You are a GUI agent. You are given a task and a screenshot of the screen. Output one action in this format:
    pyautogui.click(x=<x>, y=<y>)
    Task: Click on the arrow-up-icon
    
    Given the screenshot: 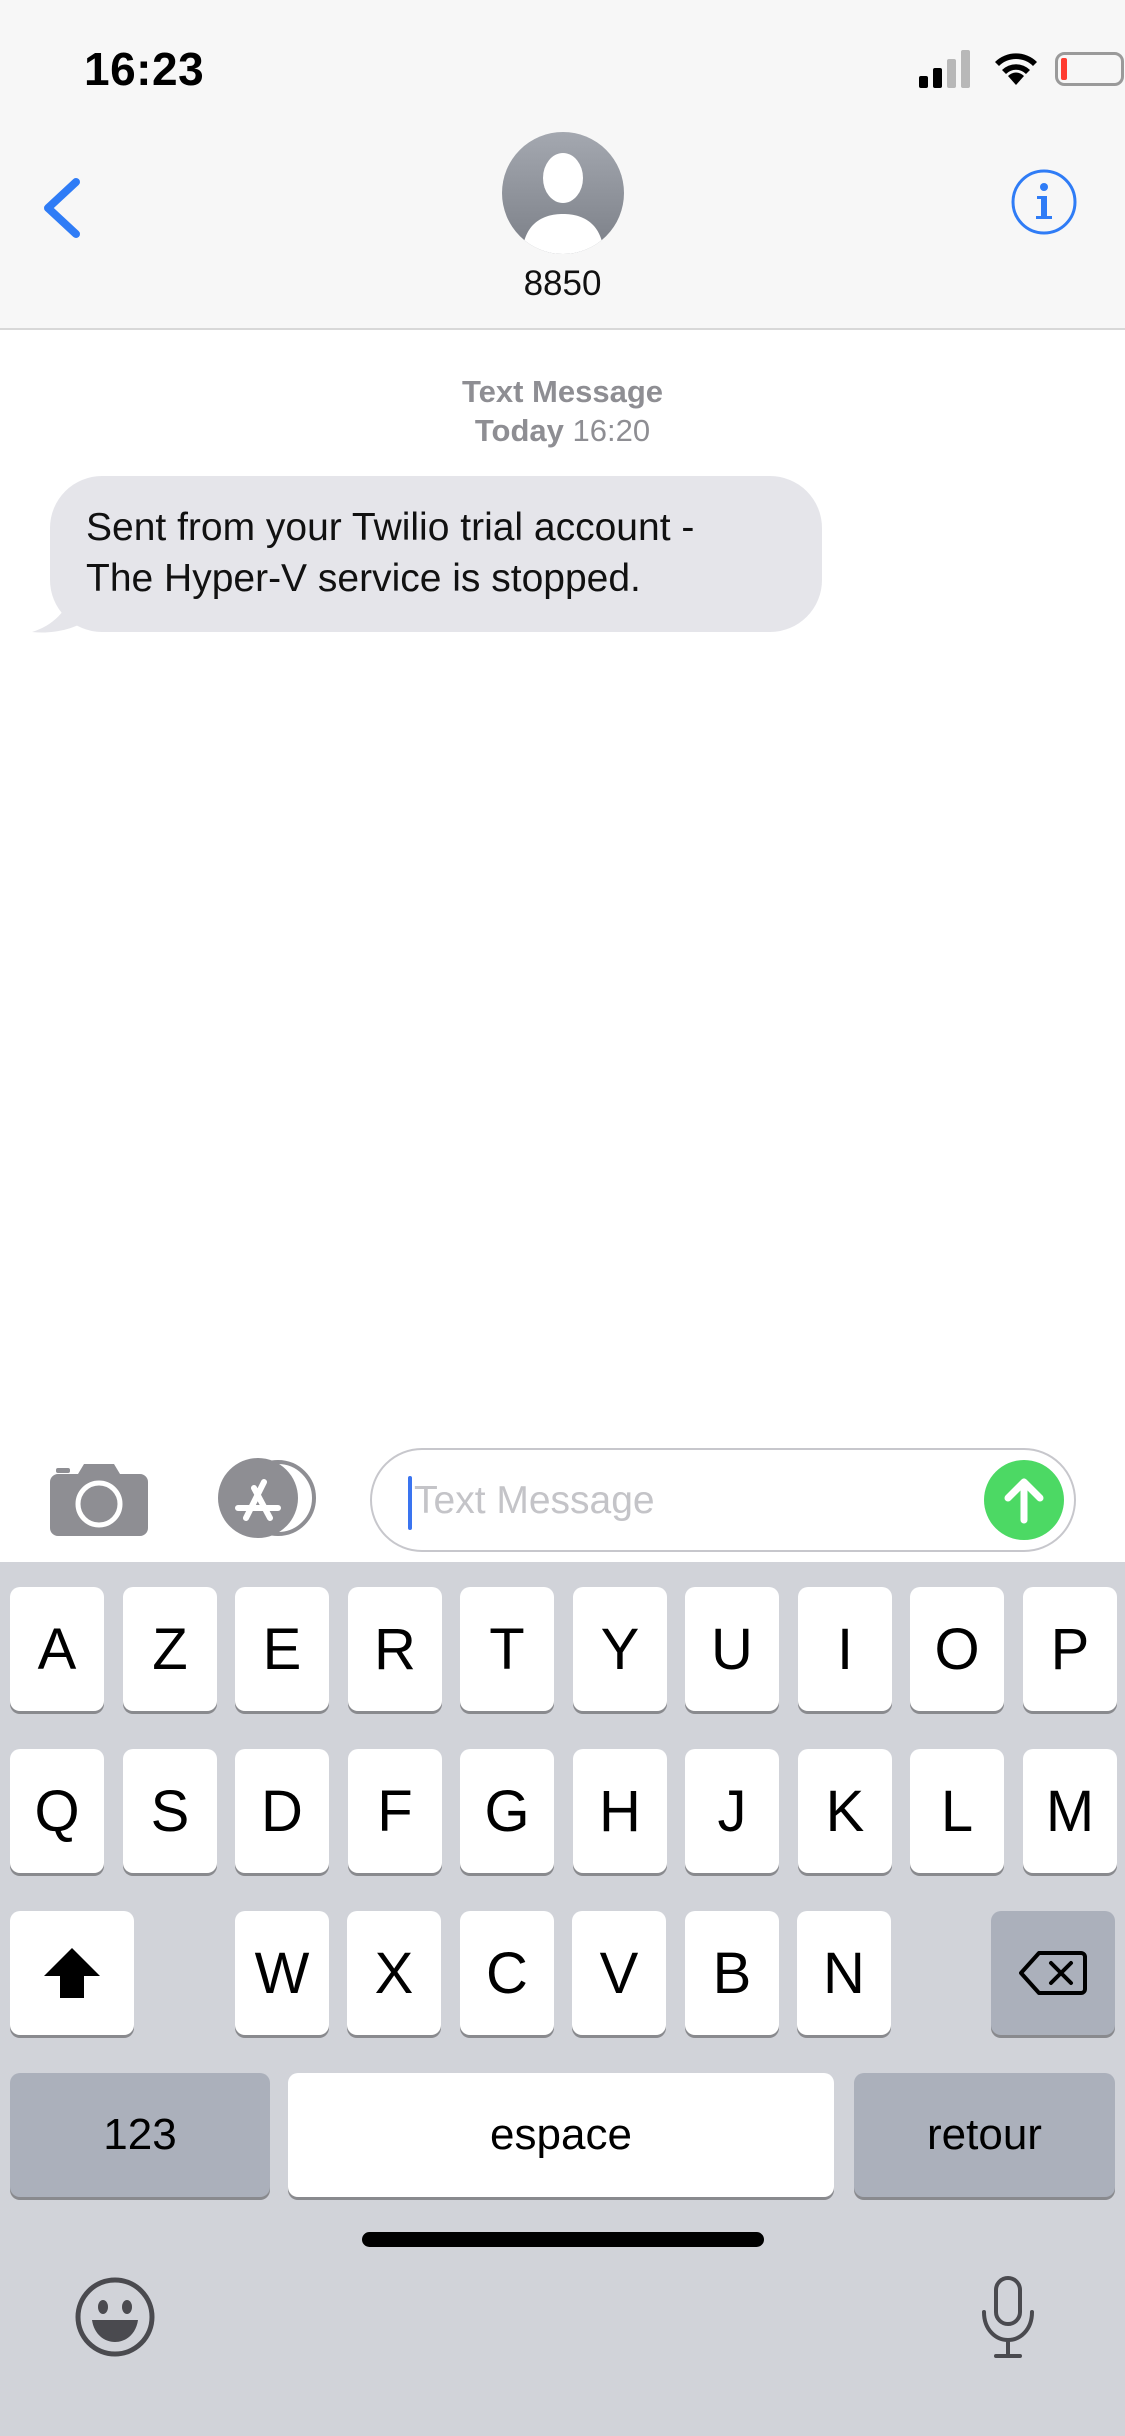 What is the action you would take?
    pyautogui.click(x=1024, y=1501)
    